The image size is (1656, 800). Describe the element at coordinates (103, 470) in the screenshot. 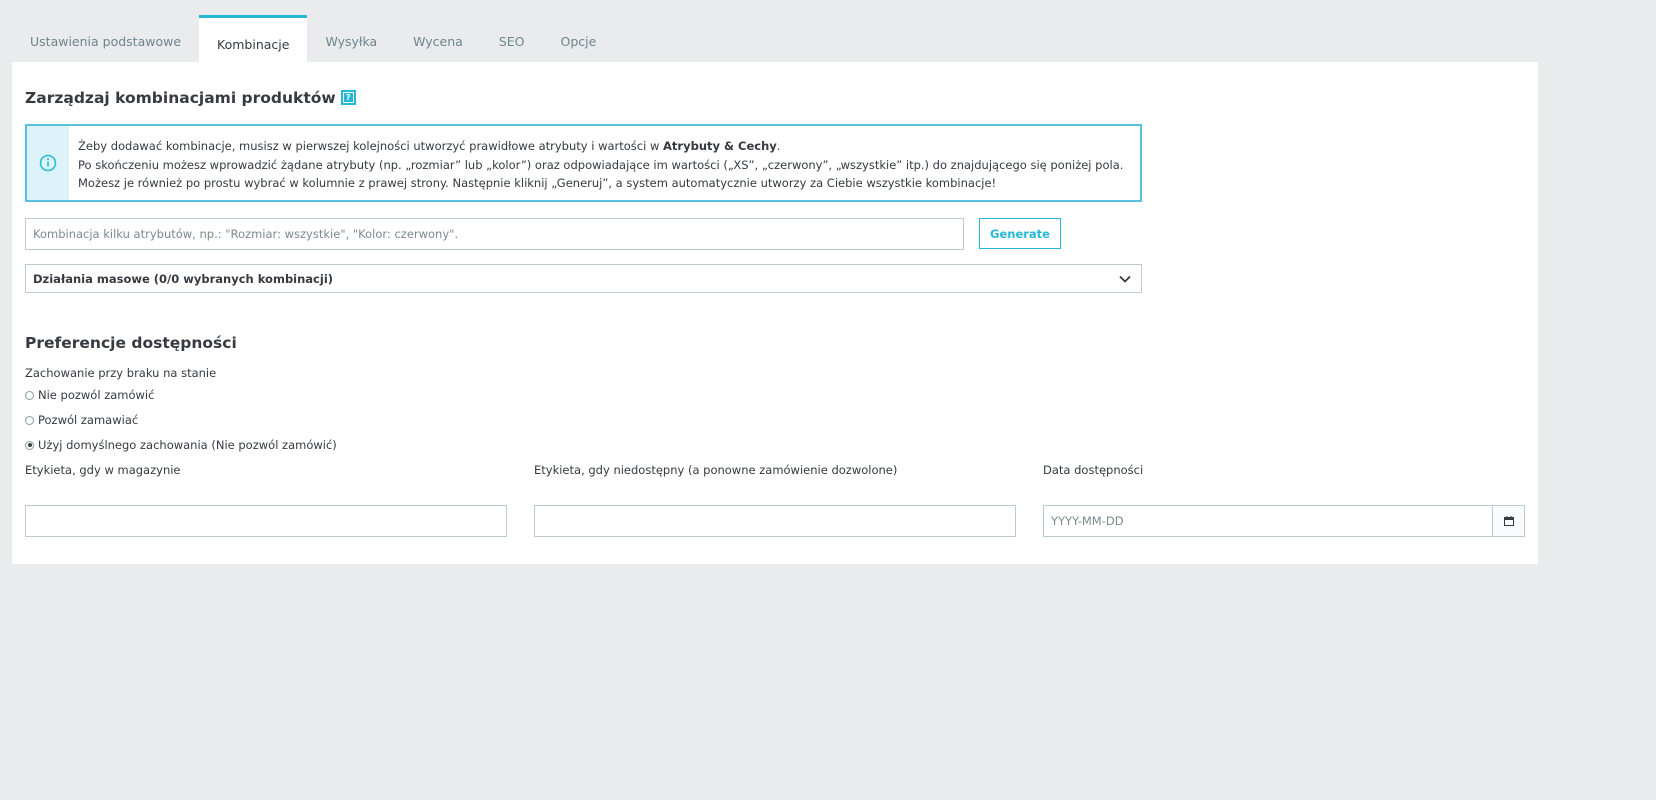

I see `label-in-stock-label: Etykieta, gdy w magazynie` at that location.